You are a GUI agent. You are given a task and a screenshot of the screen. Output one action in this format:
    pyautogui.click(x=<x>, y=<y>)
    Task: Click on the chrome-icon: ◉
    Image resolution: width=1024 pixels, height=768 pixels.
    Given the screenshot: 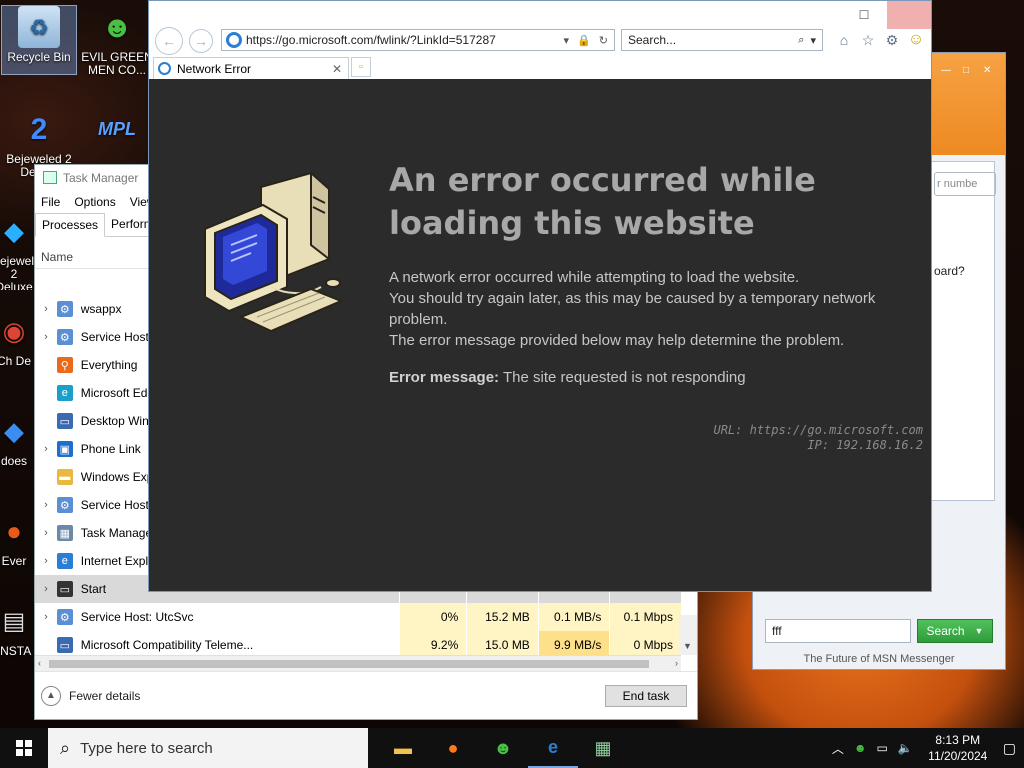 What is the action you would take?
    pyautogui.click(x=14, y=330)
    